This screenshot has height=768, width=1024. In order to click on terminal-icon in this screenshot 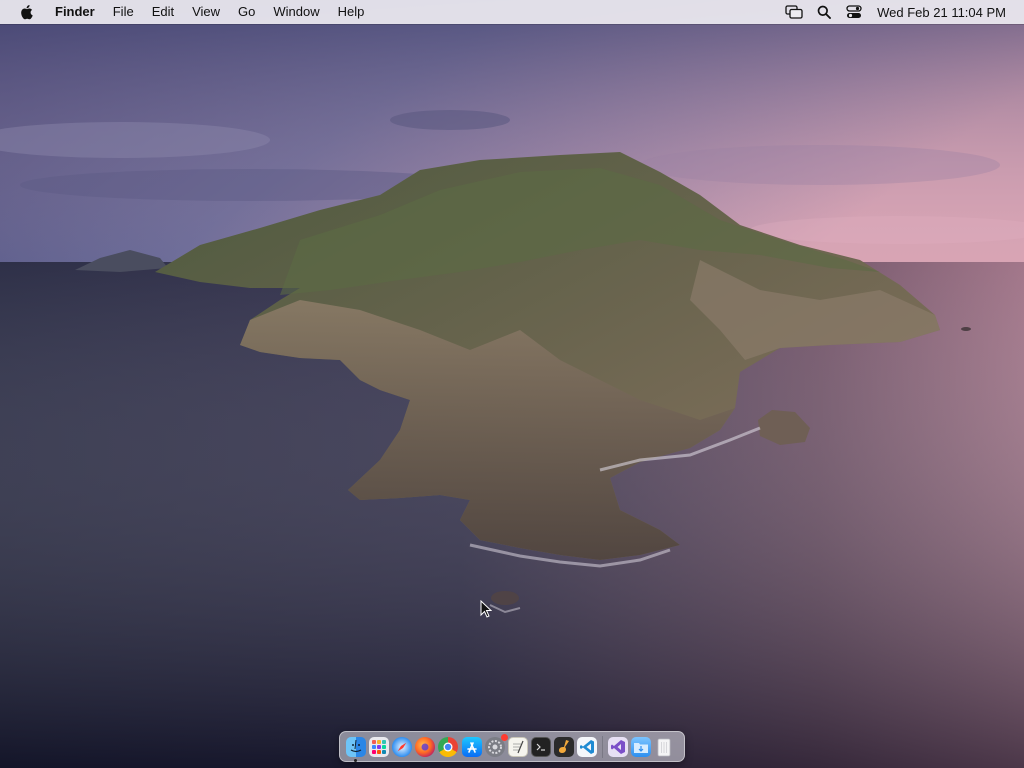, I will do `click(541, 747)`.